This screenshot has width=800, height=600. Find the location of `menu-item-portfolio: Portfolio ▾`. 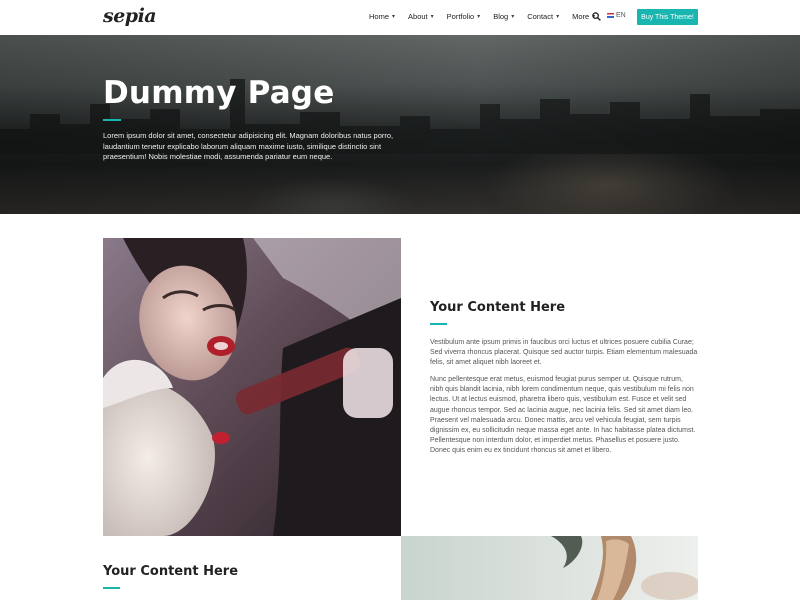

menu-item-portfolio: Portfolio ▾ is located at coordinates (464, 16).